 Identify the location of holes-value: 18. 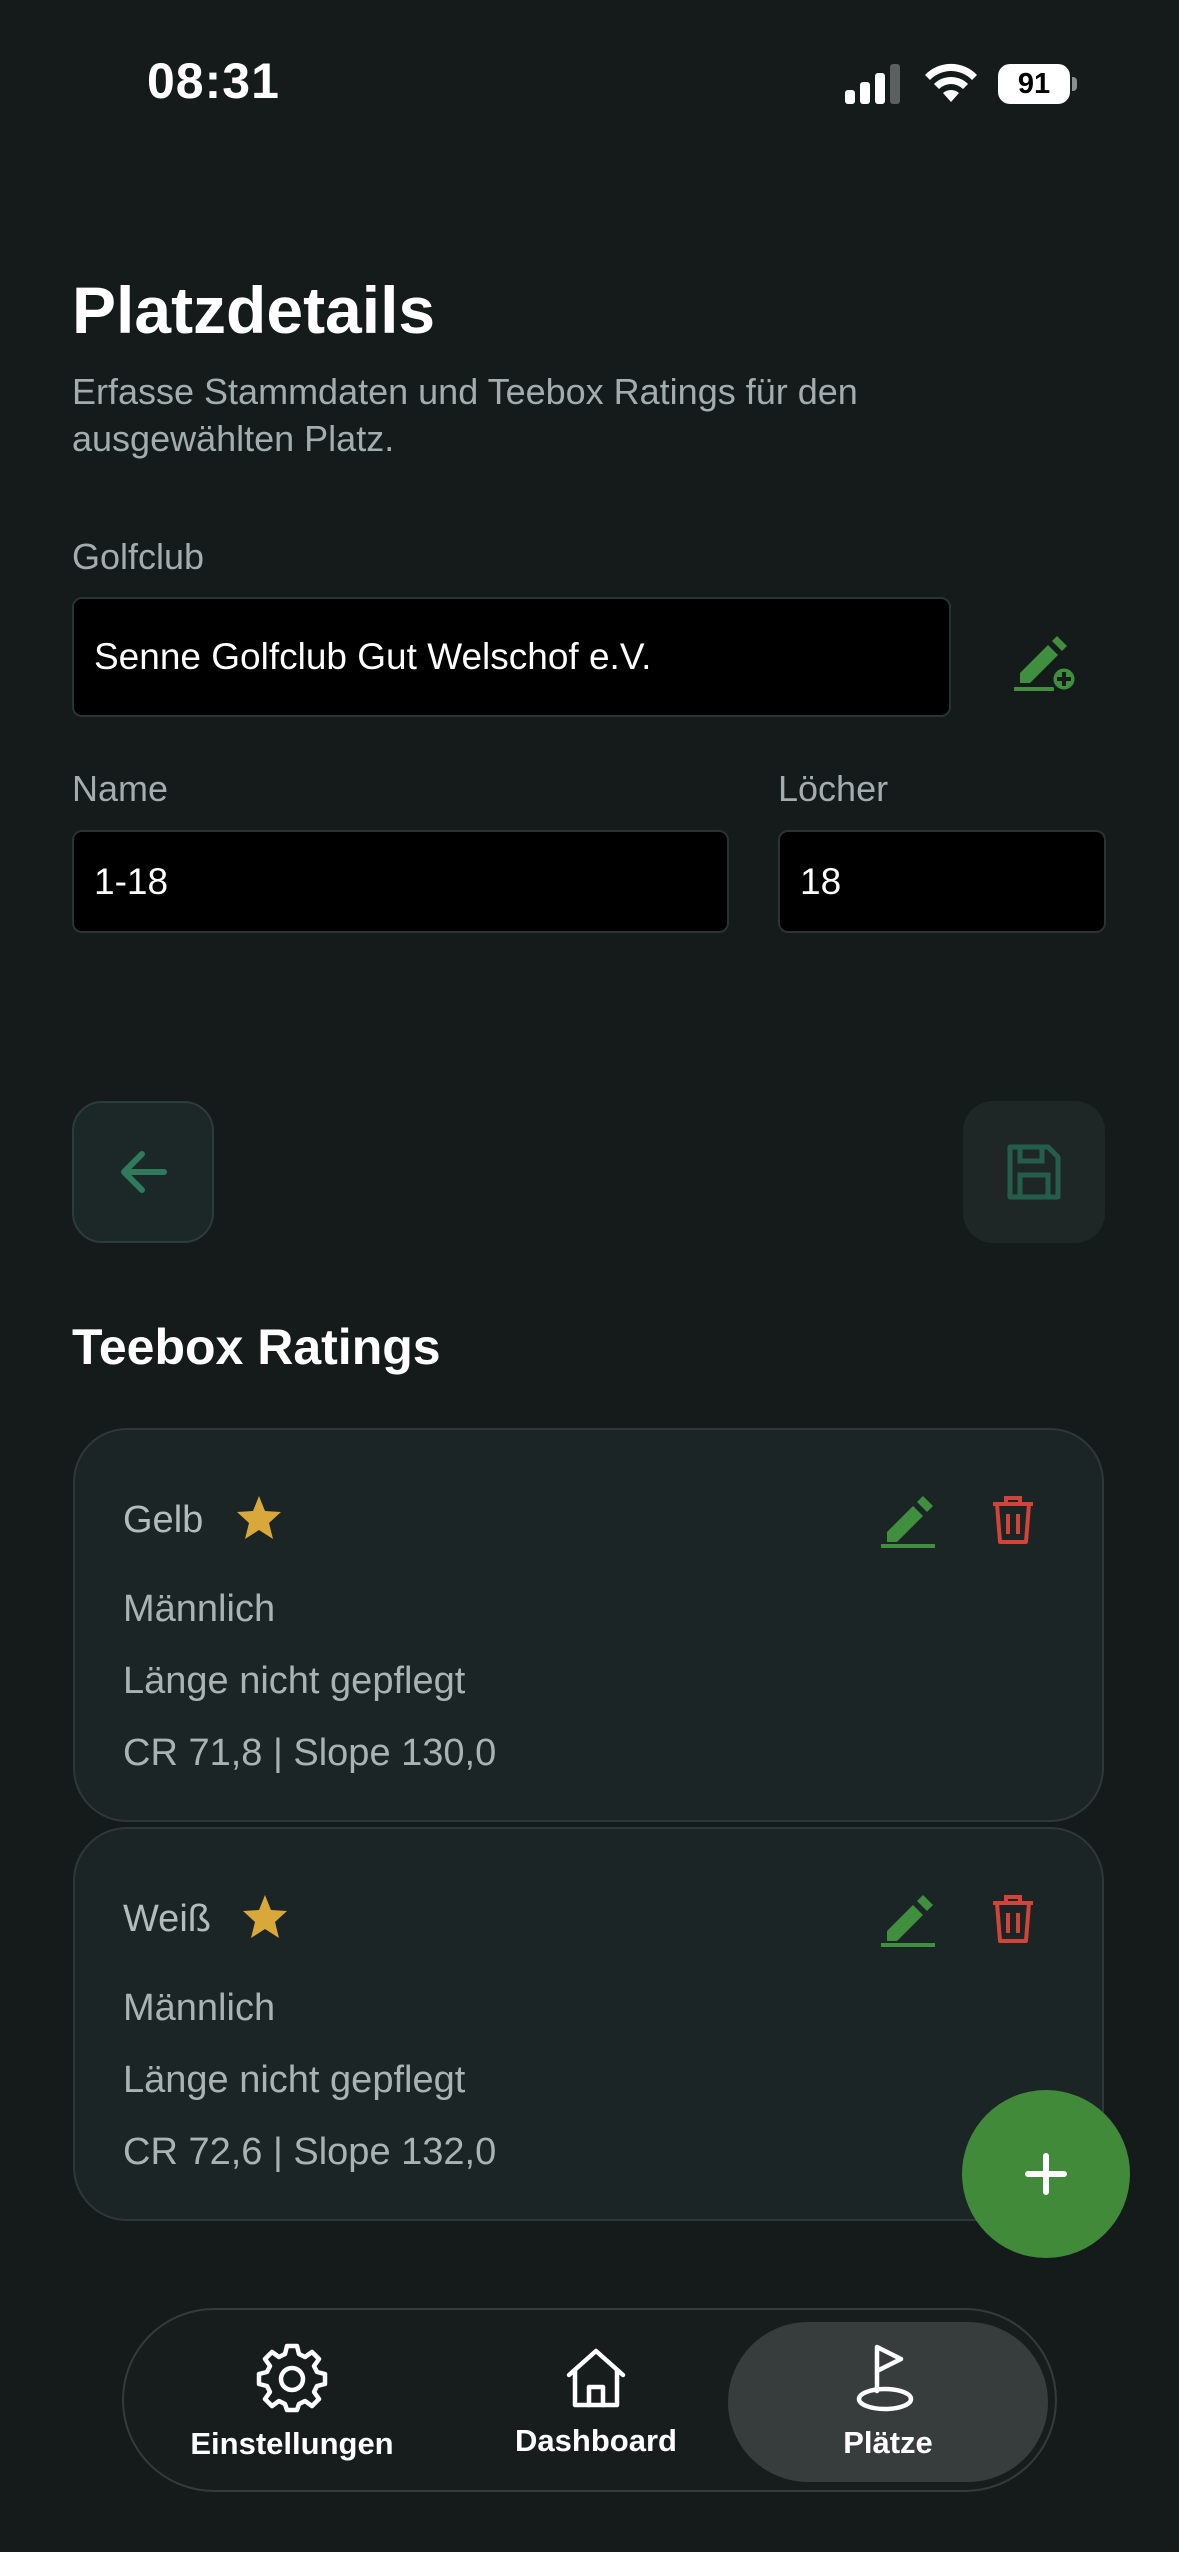
(821, 881).